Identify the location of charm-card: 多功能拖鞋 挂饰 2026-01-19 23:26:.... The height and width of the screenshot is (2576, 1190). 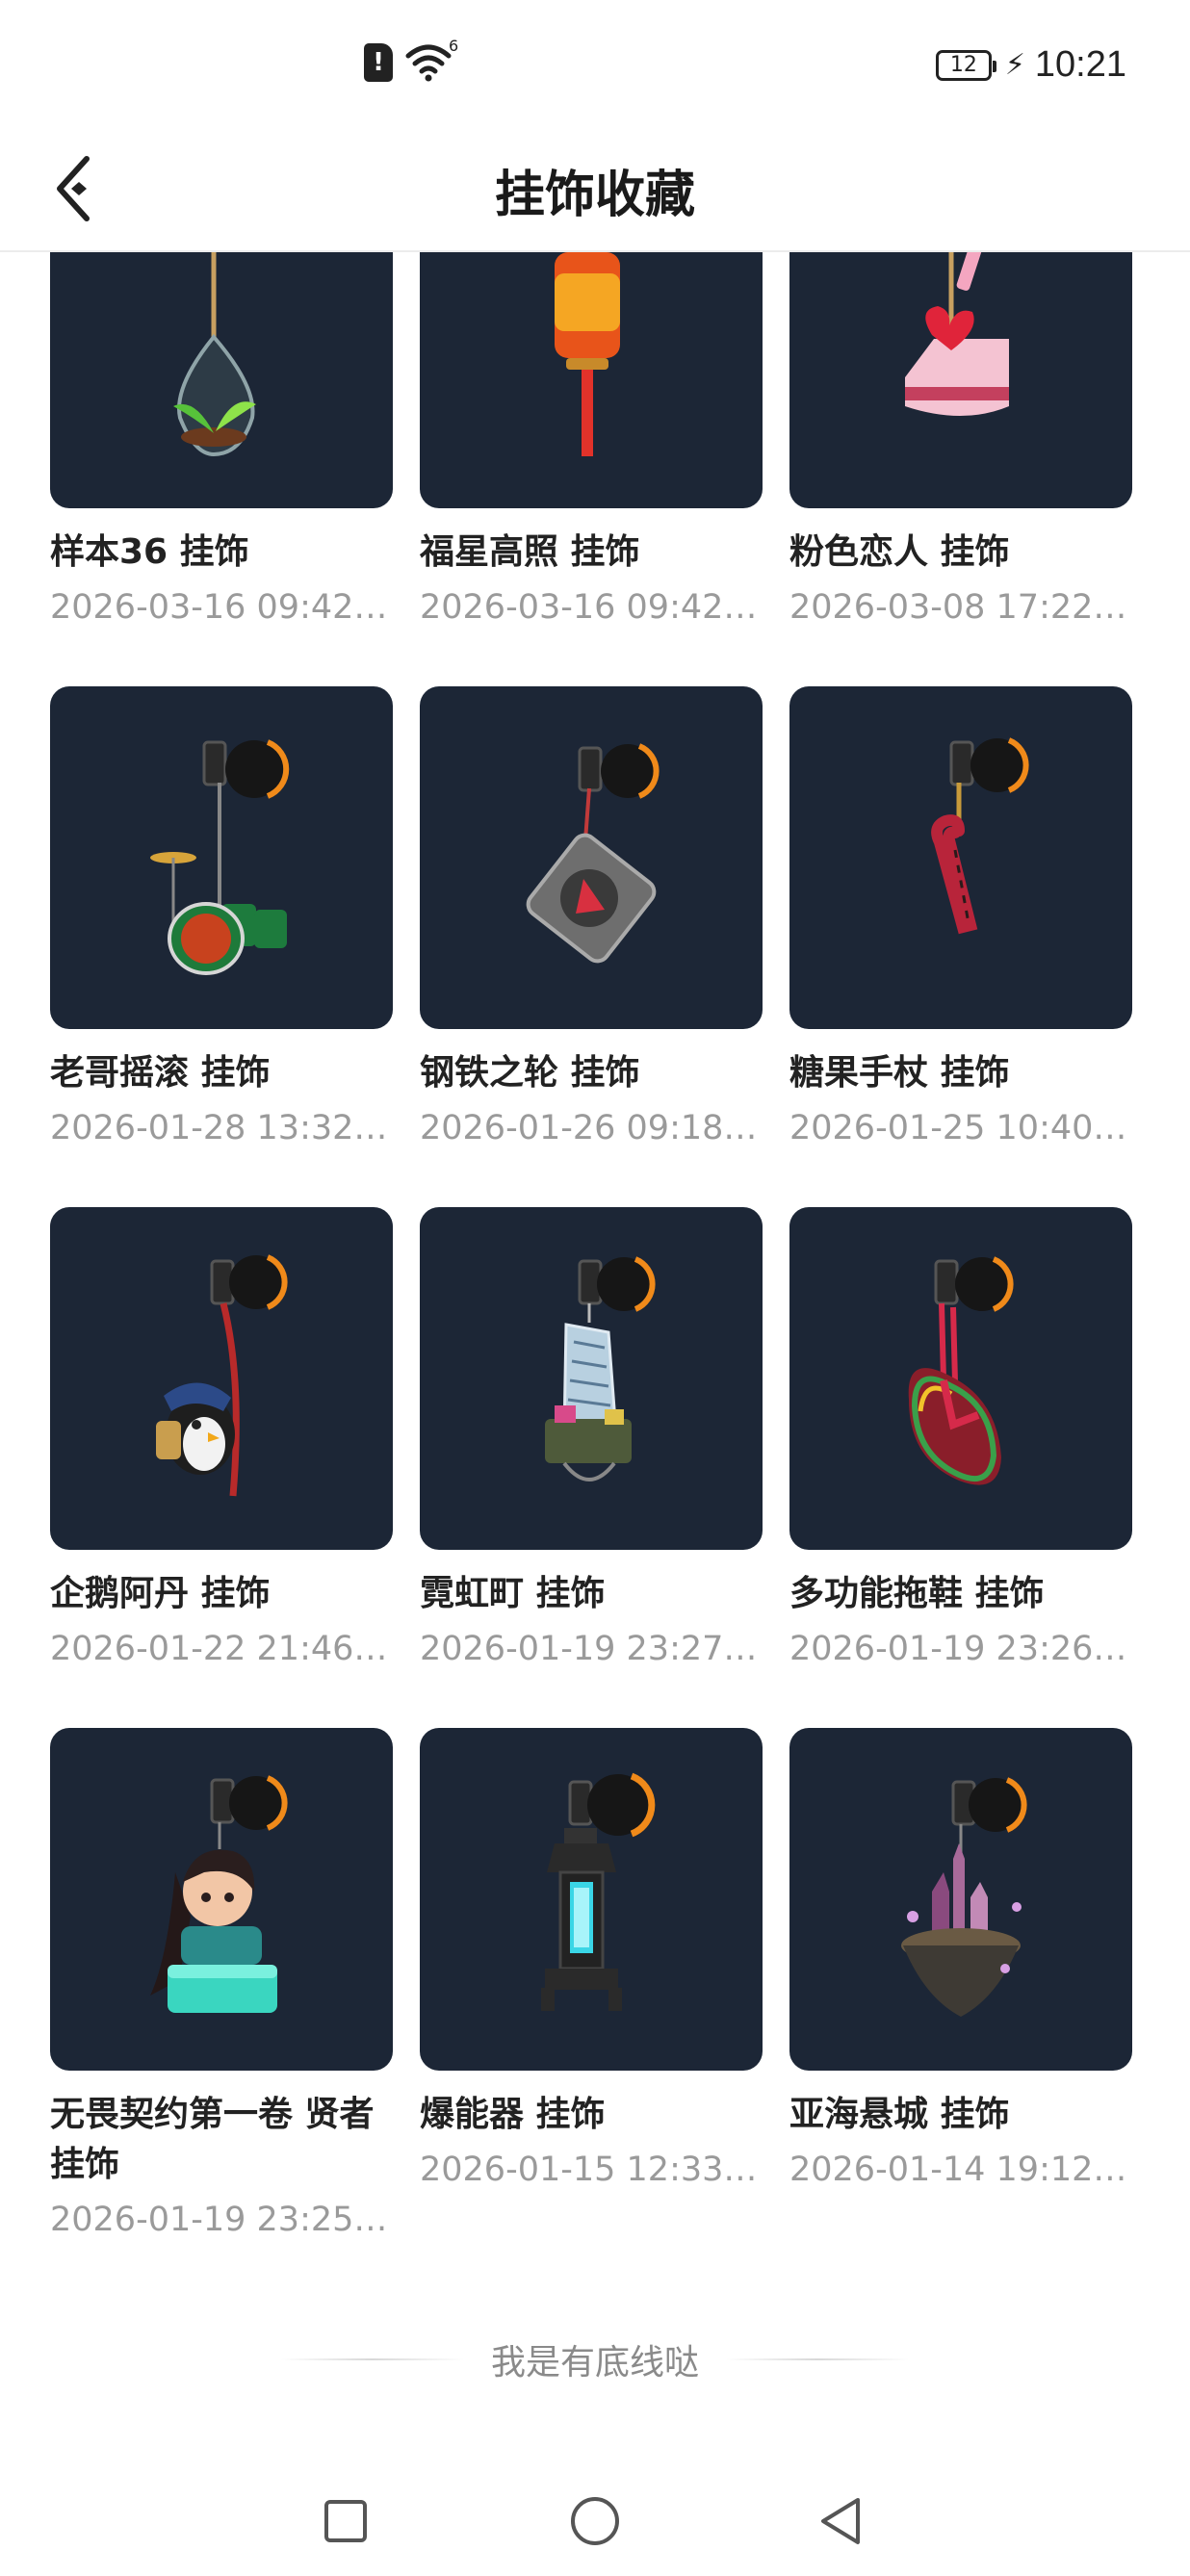
(961, 1468).